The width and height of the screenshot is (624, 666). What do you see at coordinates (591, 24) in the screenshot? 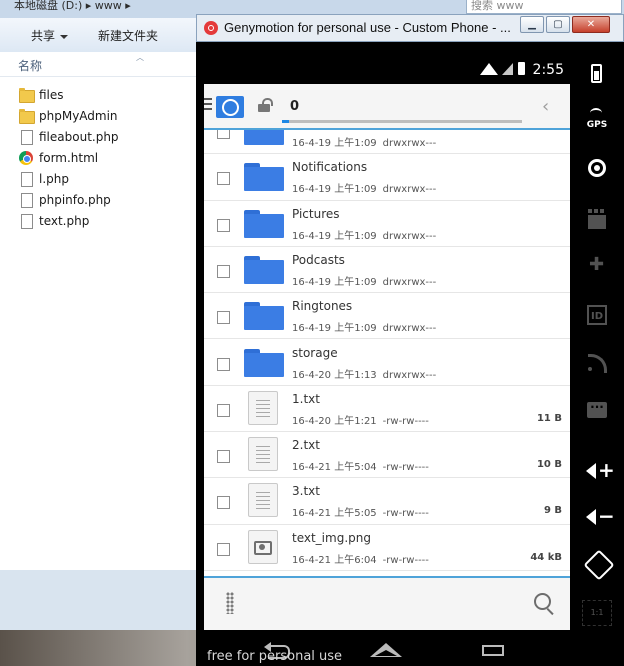
I see `close-button: ✕` at bounding box center [591, 24].